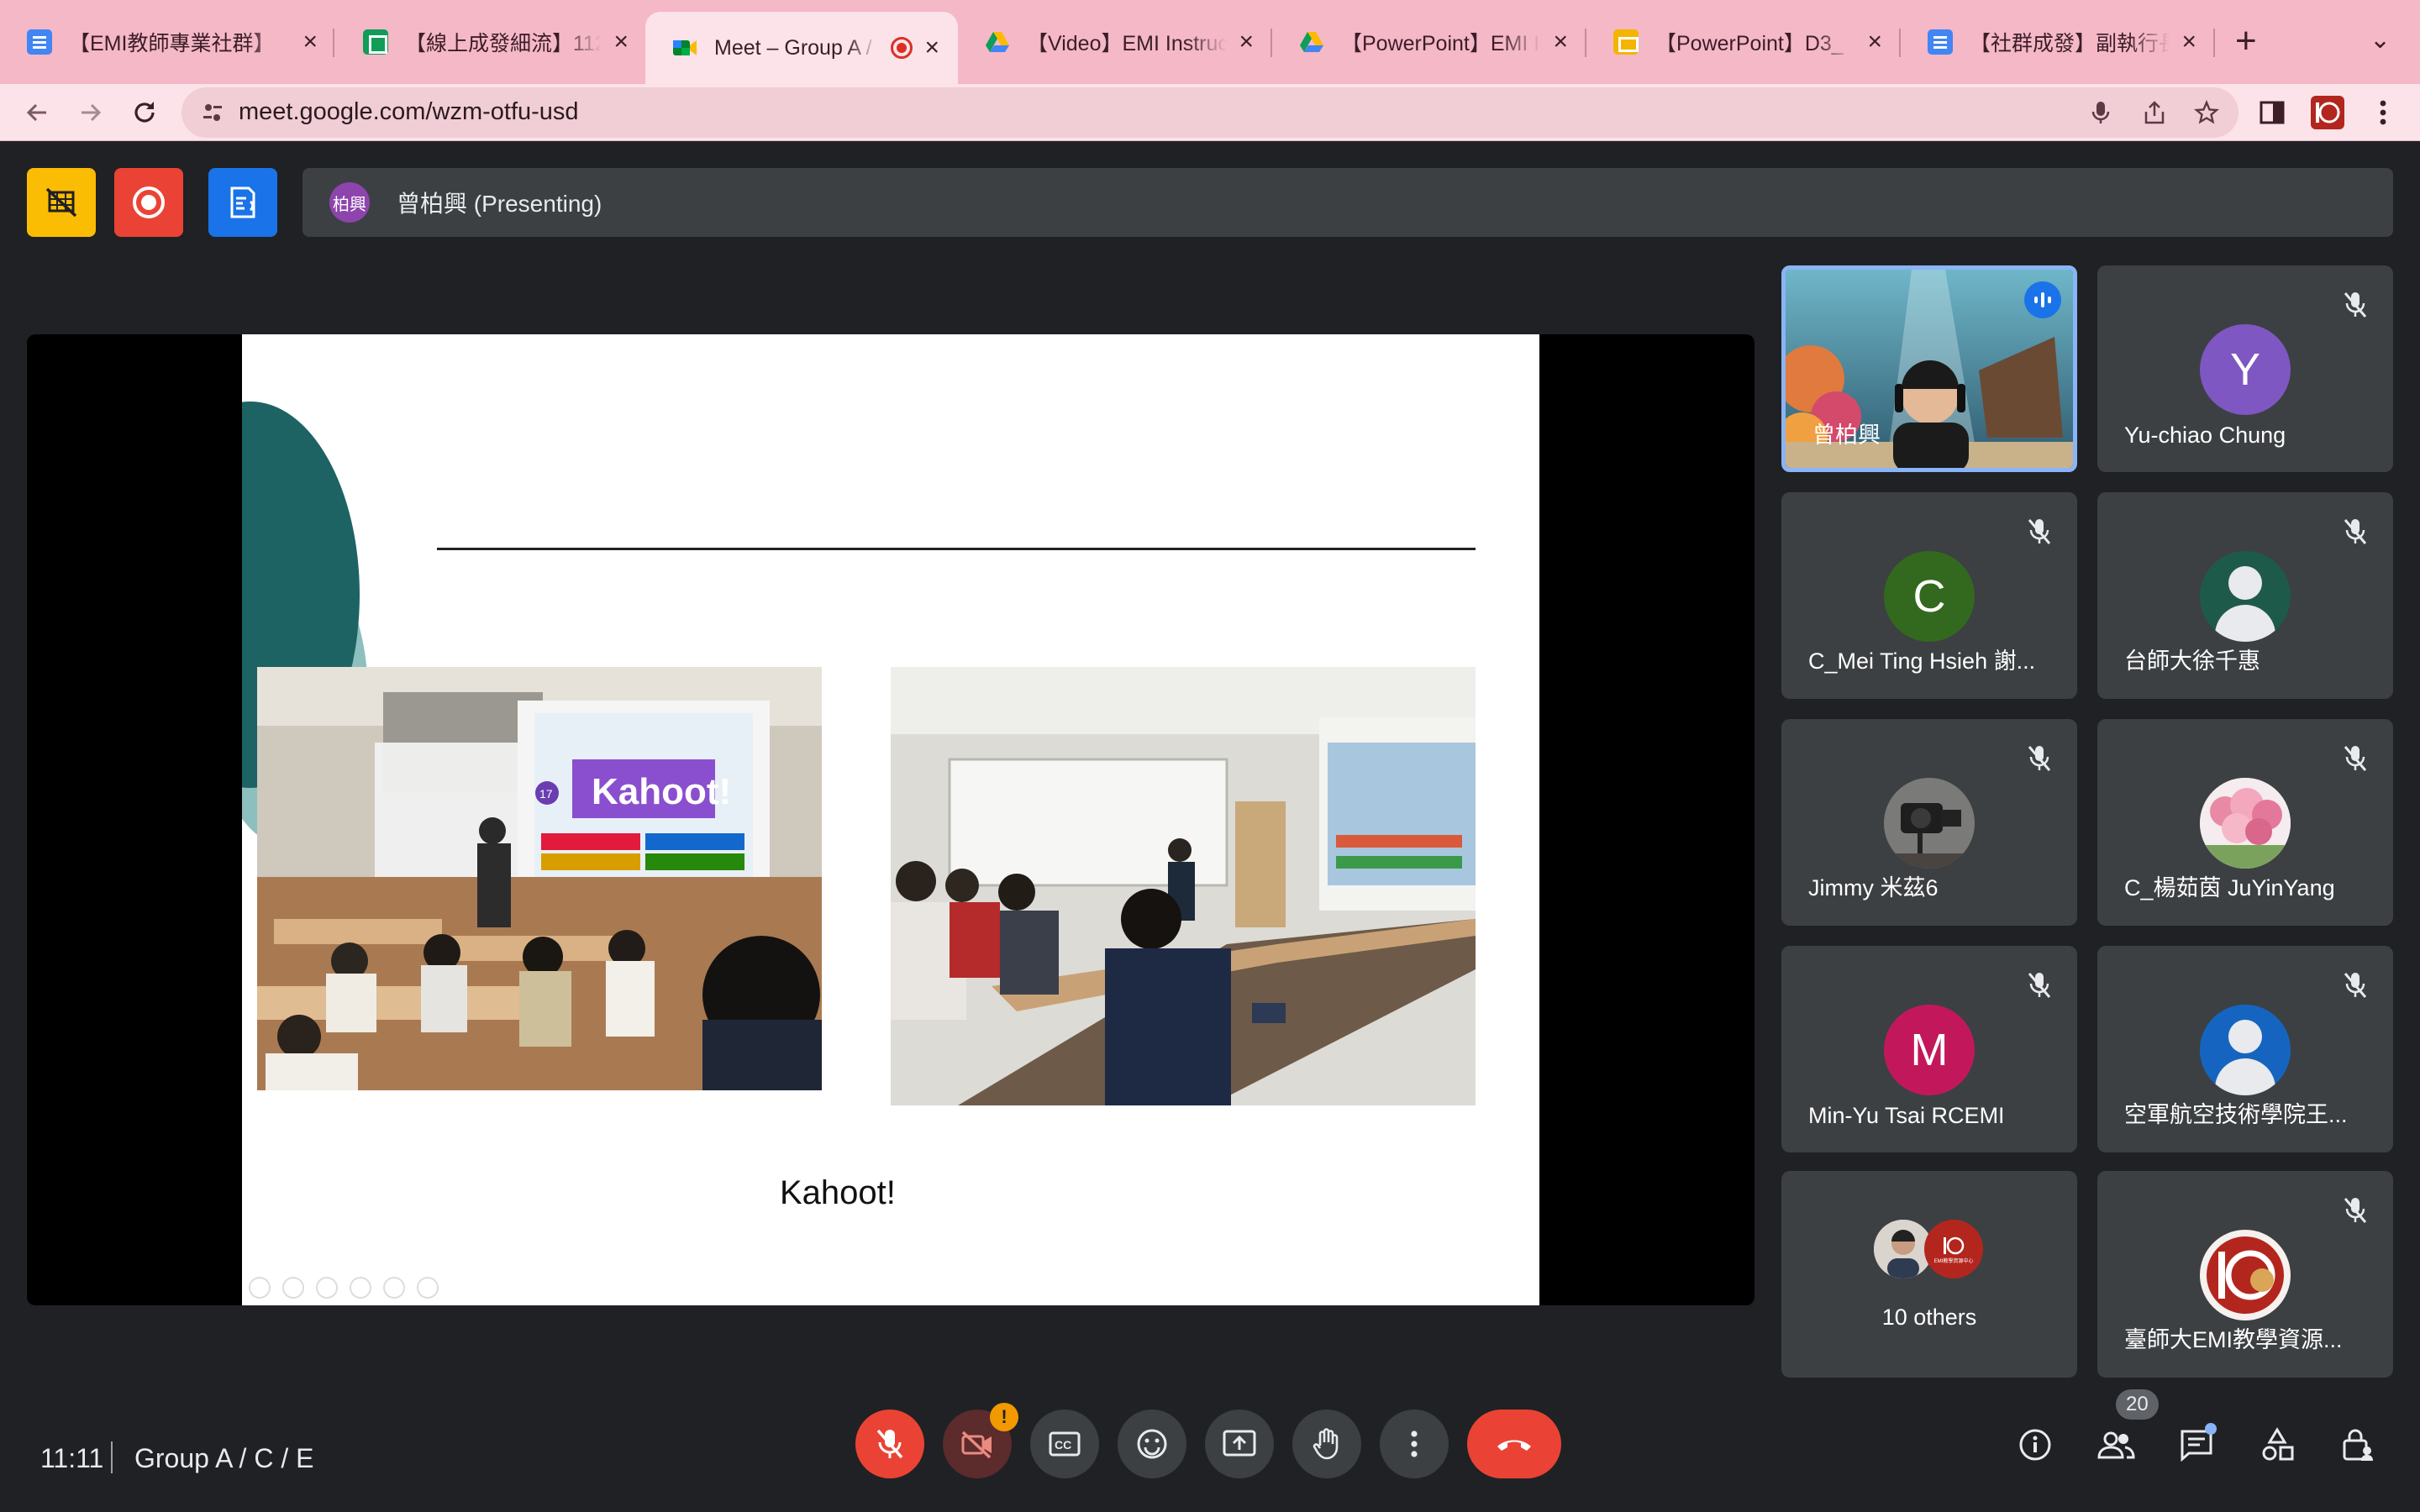 The height and width of the screenshot is (1512, 2420). I want to click on arrow-left-icon, so click(36, 112).